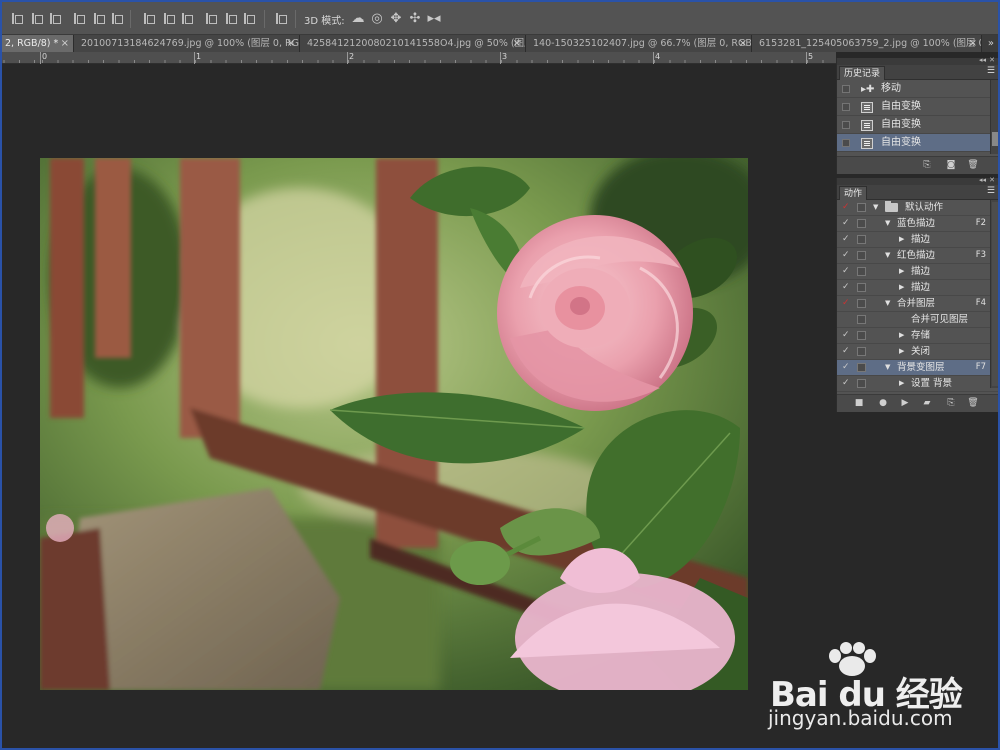  Describe the element at coordinates (994, 117) in the screenshot. I see `history-scrollbar` at that location.